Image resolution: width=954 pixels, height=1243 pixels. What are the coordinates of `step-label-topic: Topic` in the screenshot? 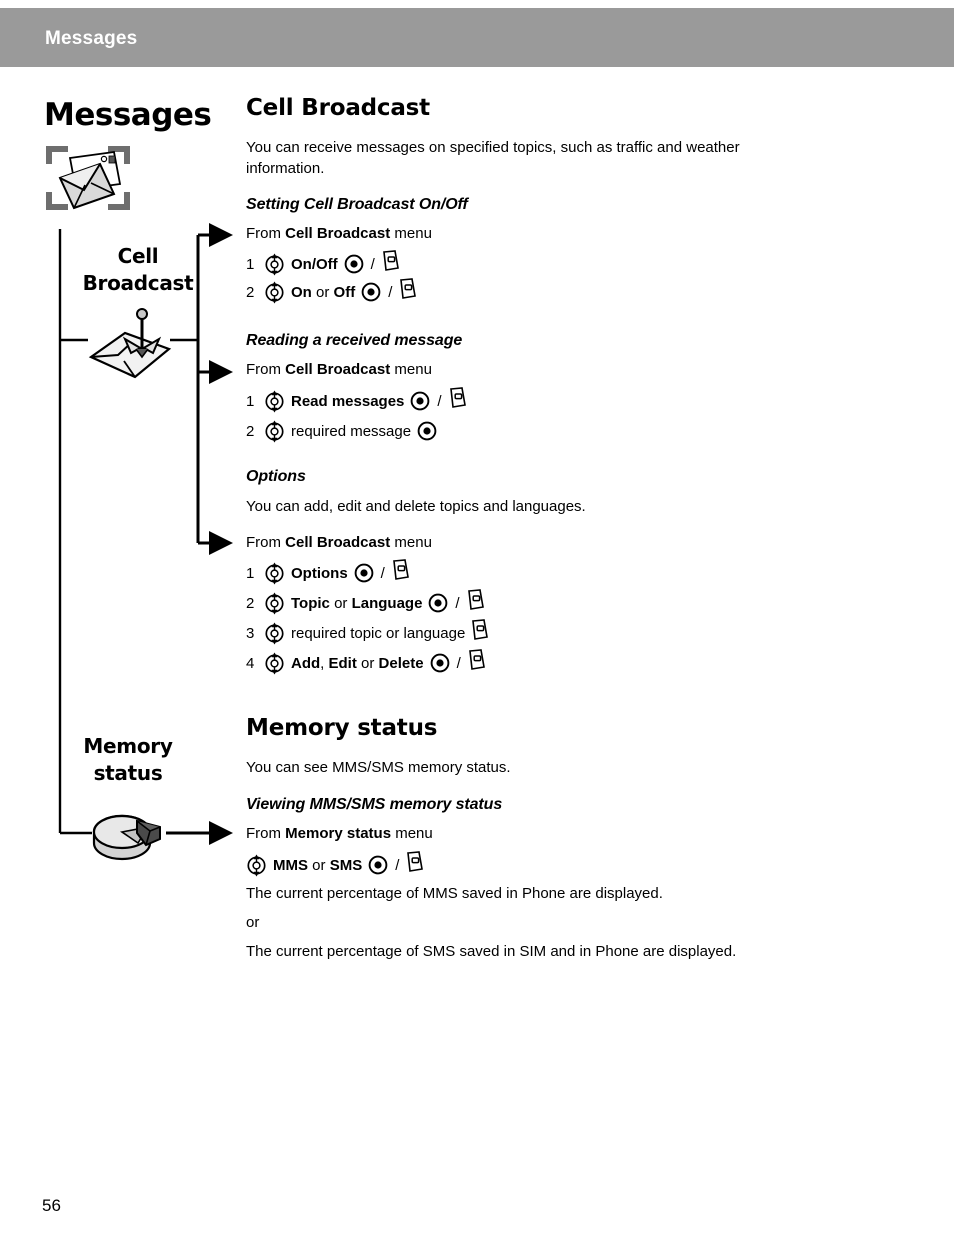 It's located at (310, 603).